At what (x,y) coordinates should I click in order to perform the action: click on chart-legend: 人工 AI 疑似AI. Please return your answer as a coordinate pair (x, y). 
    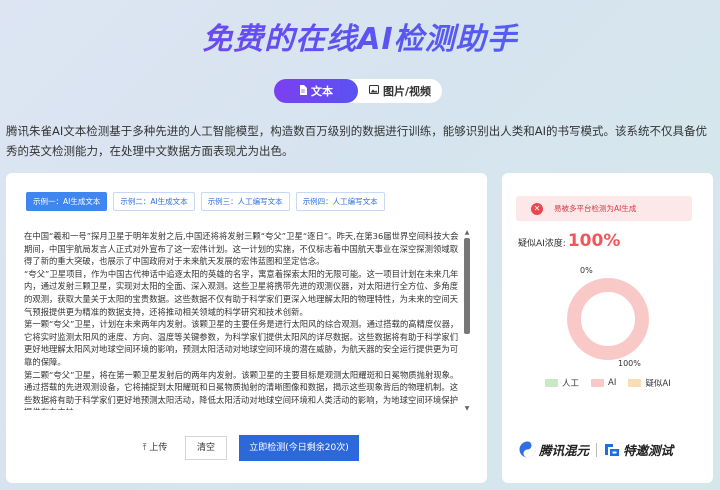
    Looking at the image, I should click on (614, 383).